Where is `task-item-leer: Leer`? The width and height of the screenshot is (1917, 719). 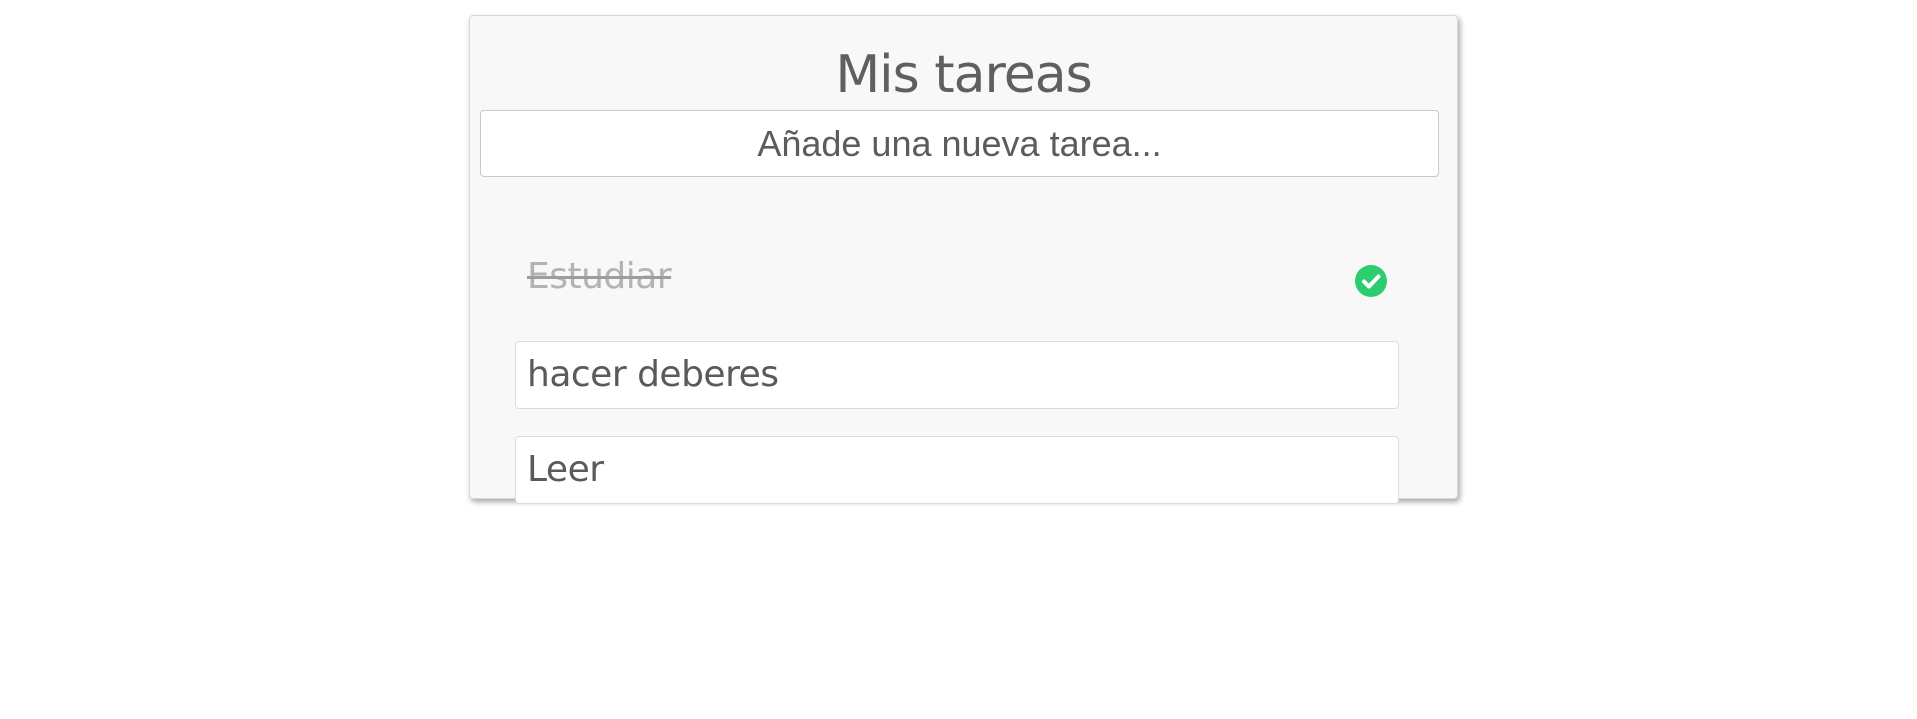
task-item-leer: Leer is located at coordinates (957, 470).